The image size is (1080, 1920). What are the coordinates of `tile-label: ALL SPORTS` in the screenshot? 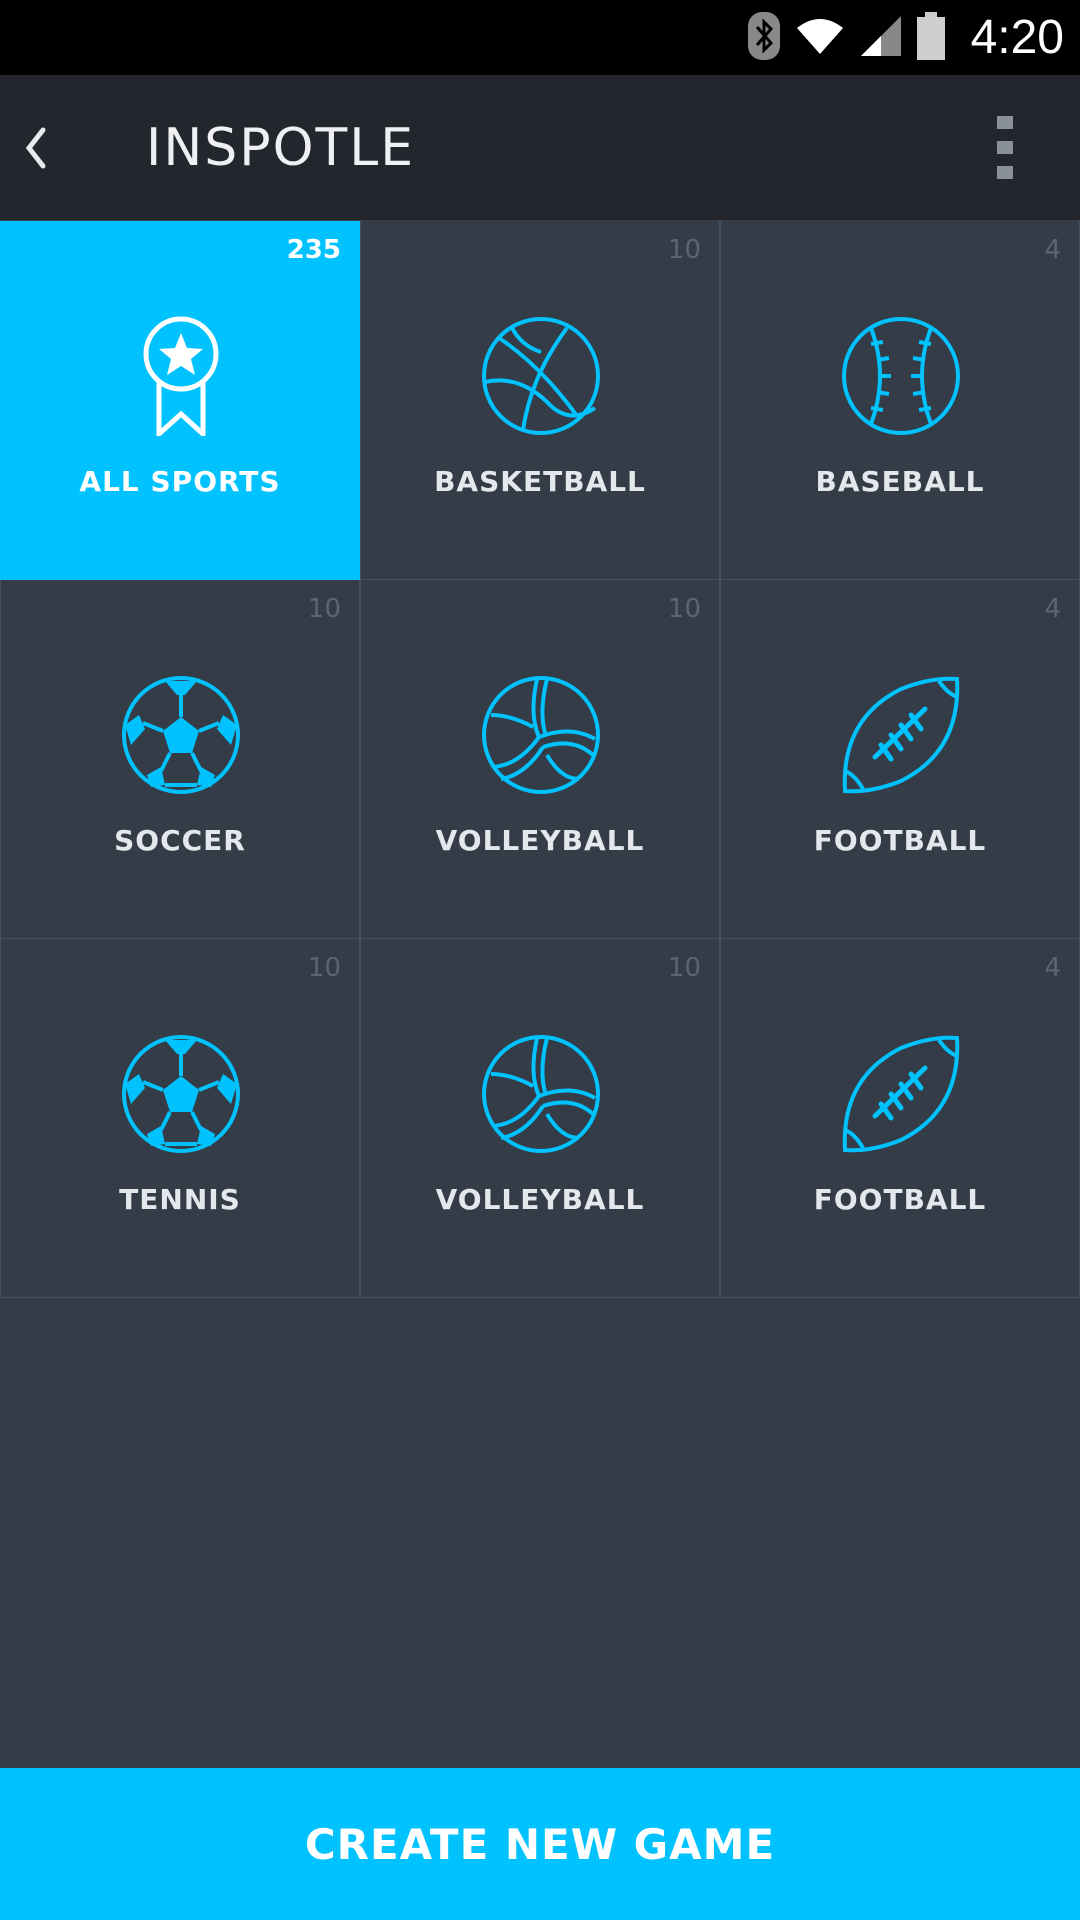 It's located at (180, 481).